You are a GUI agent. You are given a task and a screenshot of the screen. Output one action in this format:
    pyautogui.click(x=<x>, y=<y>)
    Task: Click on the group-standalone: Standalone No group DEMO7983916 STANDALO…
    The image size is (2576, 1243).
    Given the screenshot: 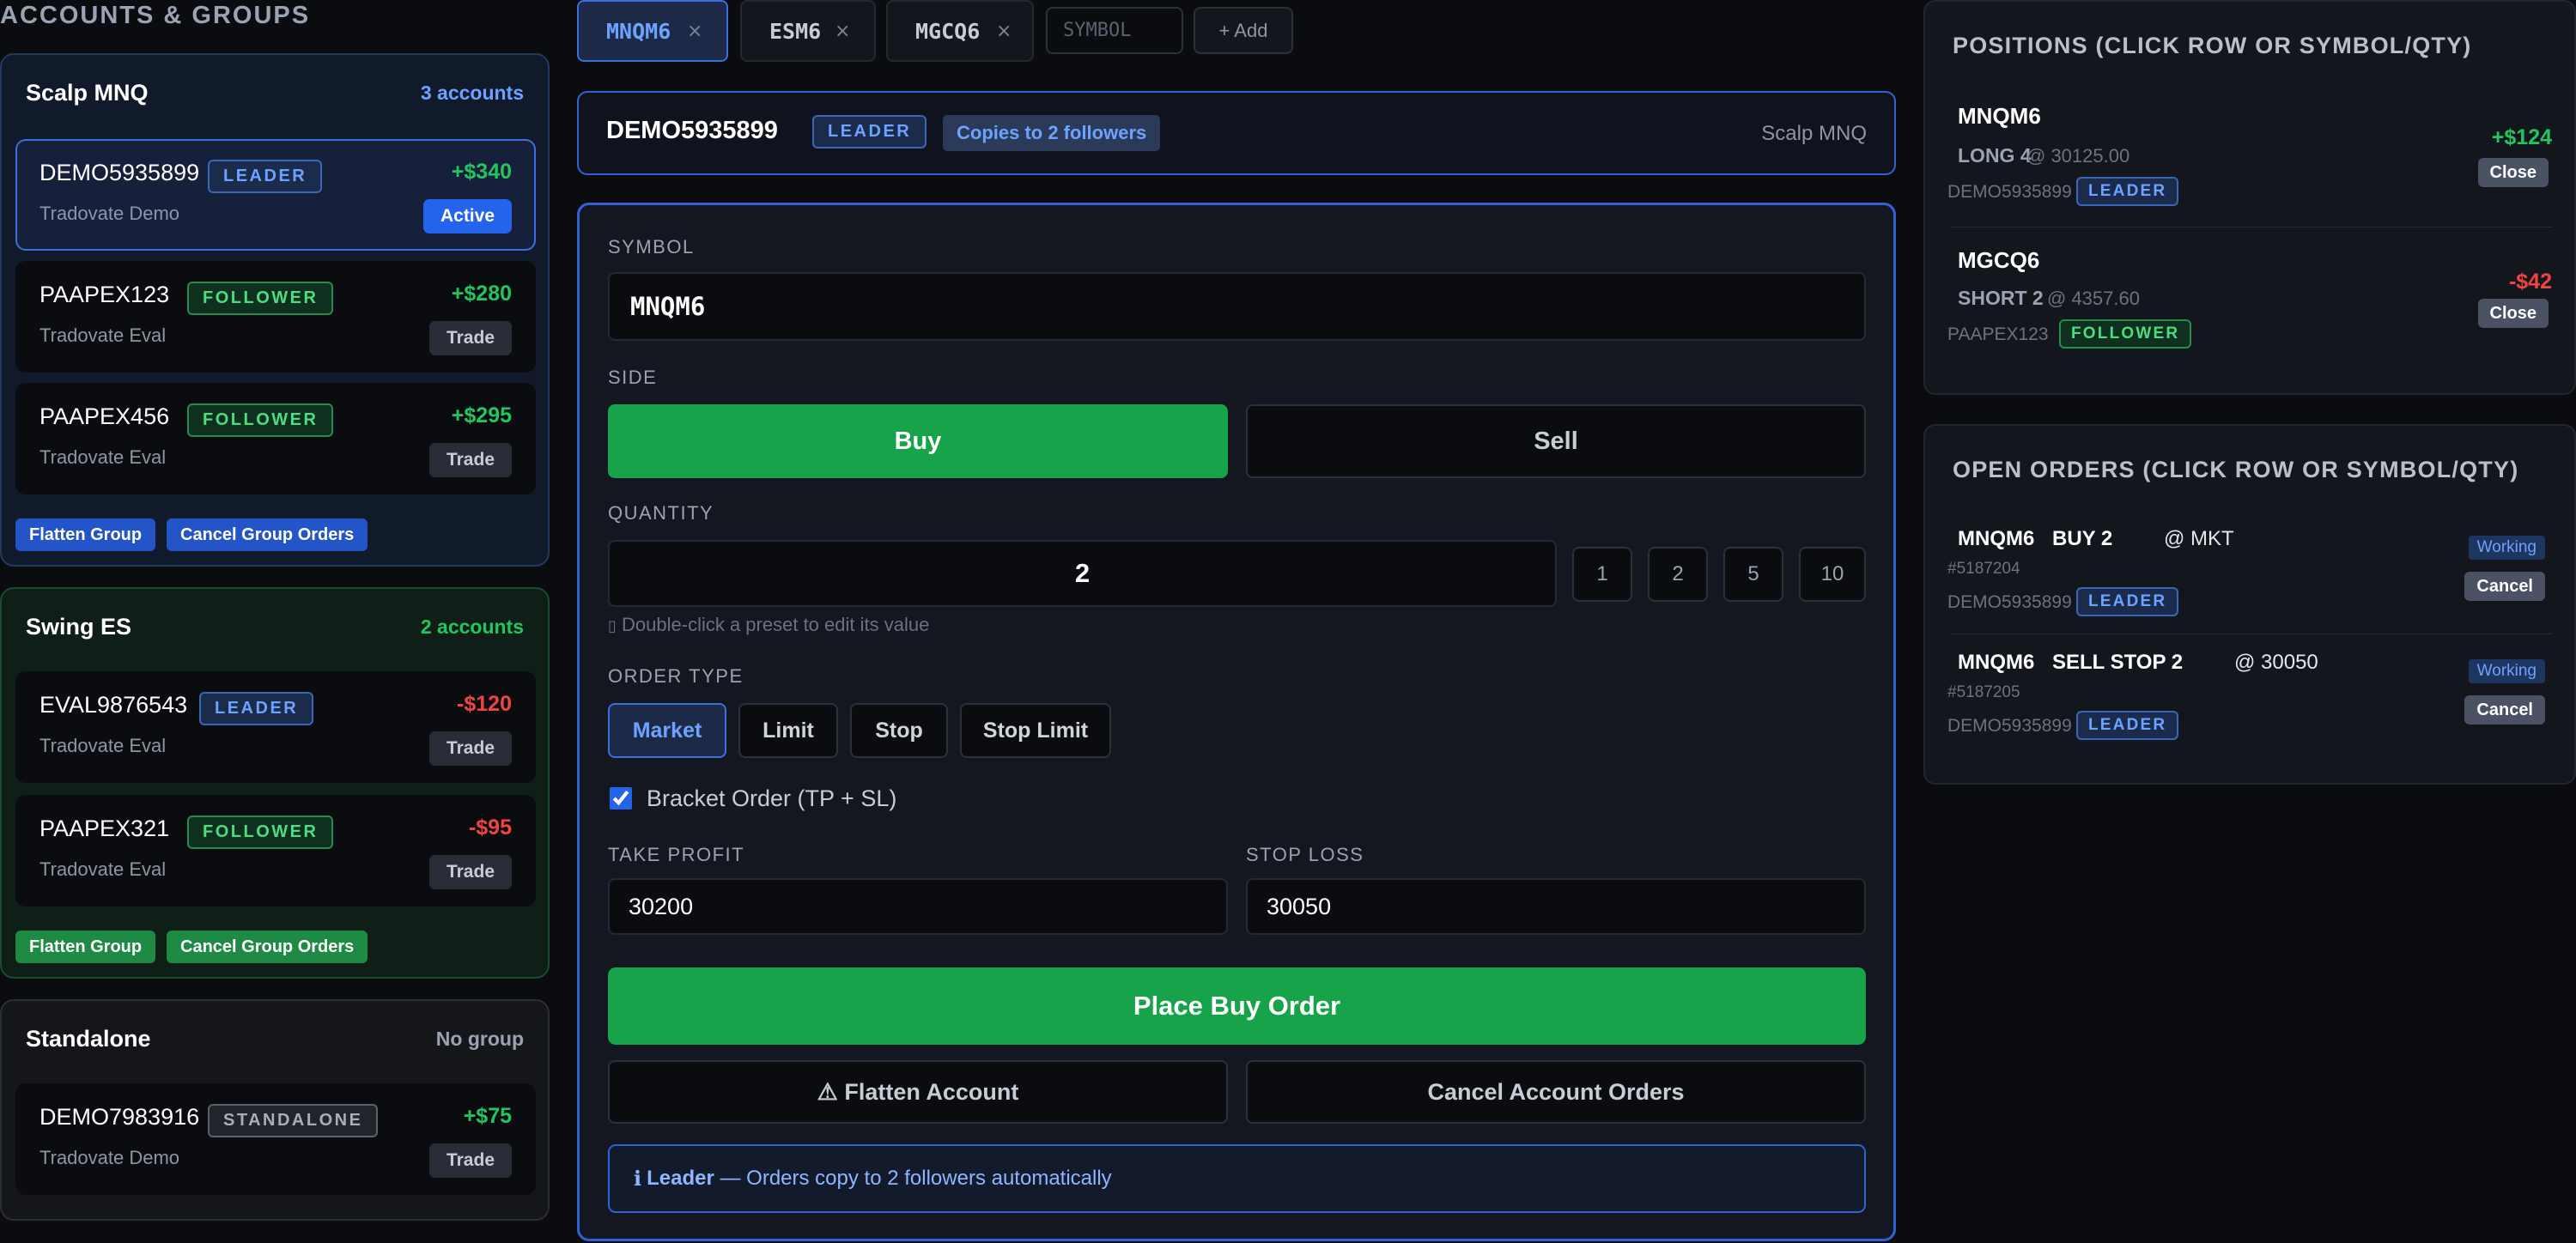 What is the action you would take?
    pyautogui.click(x=275, y=1110)
    